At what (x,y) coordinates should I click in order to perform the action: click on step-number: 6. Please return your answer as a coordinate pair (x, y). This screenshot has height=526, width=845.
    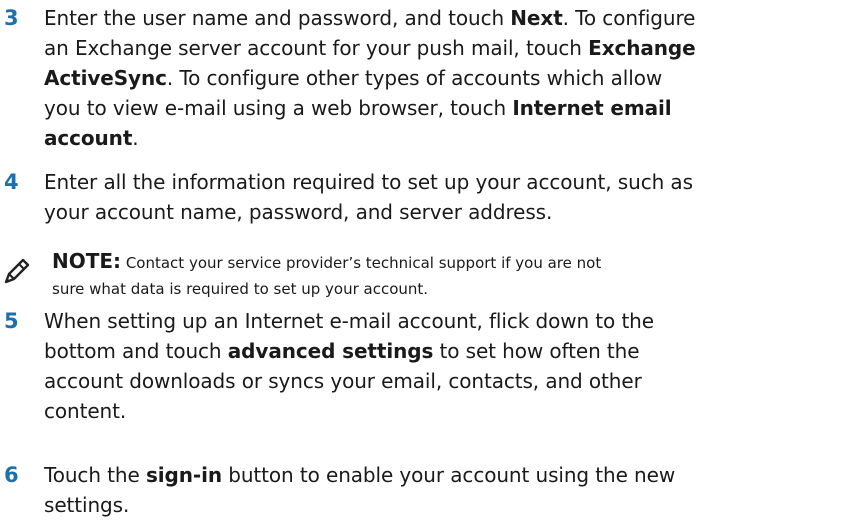
    Looking at the image, I should click on (11, 475).